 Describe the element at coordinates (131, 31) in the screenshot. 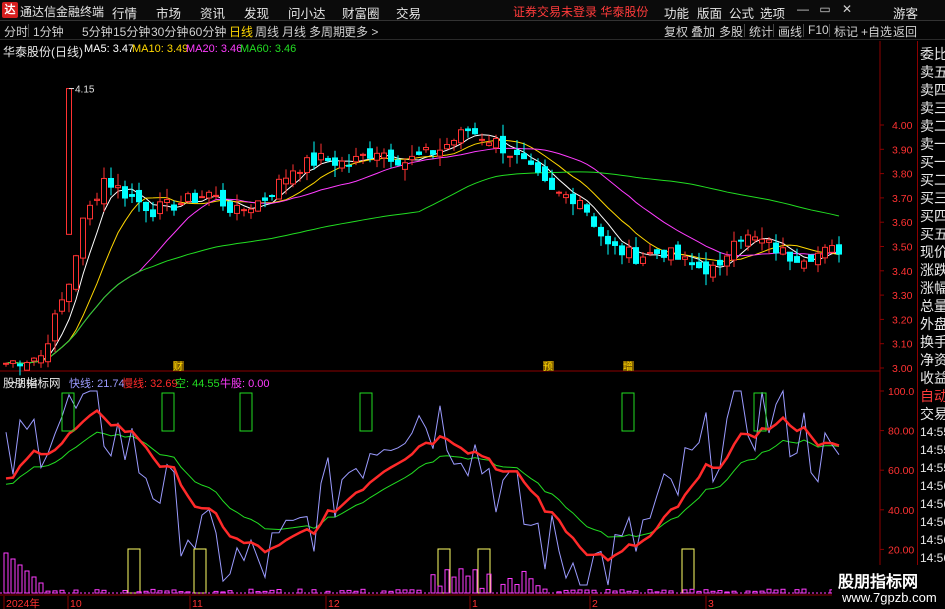

I see `period-15min: 15分钟` at that location.